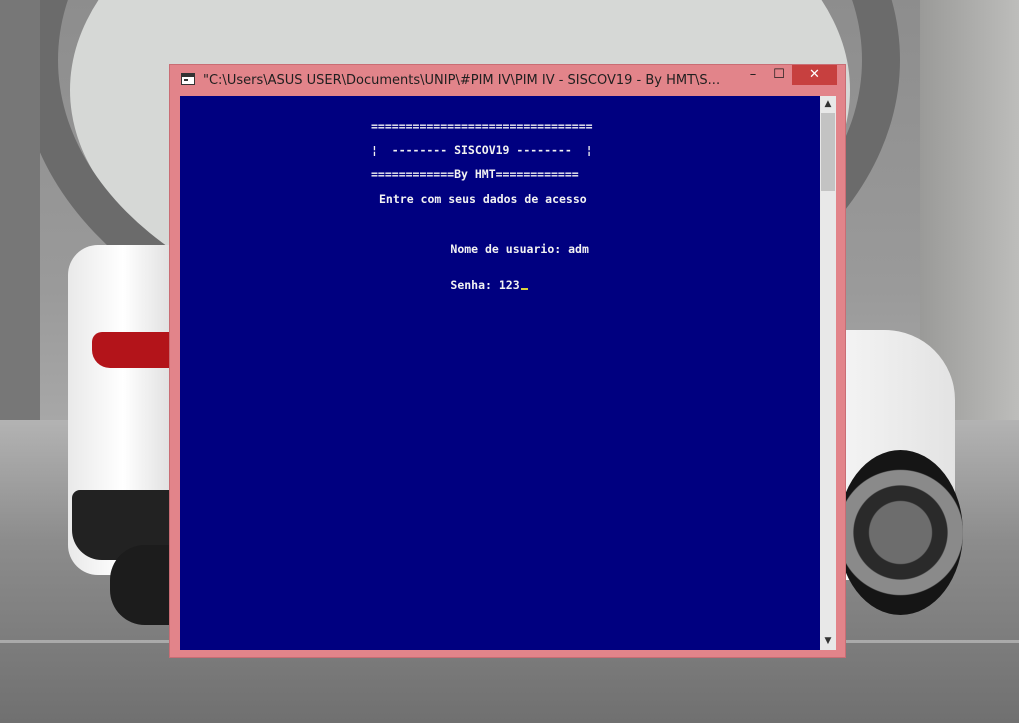 Image resolution: width=1019 pixels, height=723 pixels. I want to click on scrollbar-thumb, so click(828, 152).